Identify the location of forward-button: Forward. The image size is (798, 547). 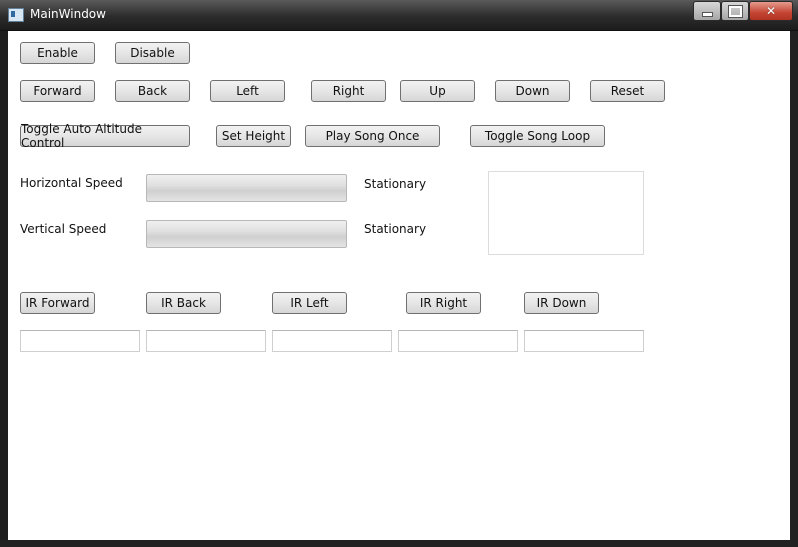
(57, 91).